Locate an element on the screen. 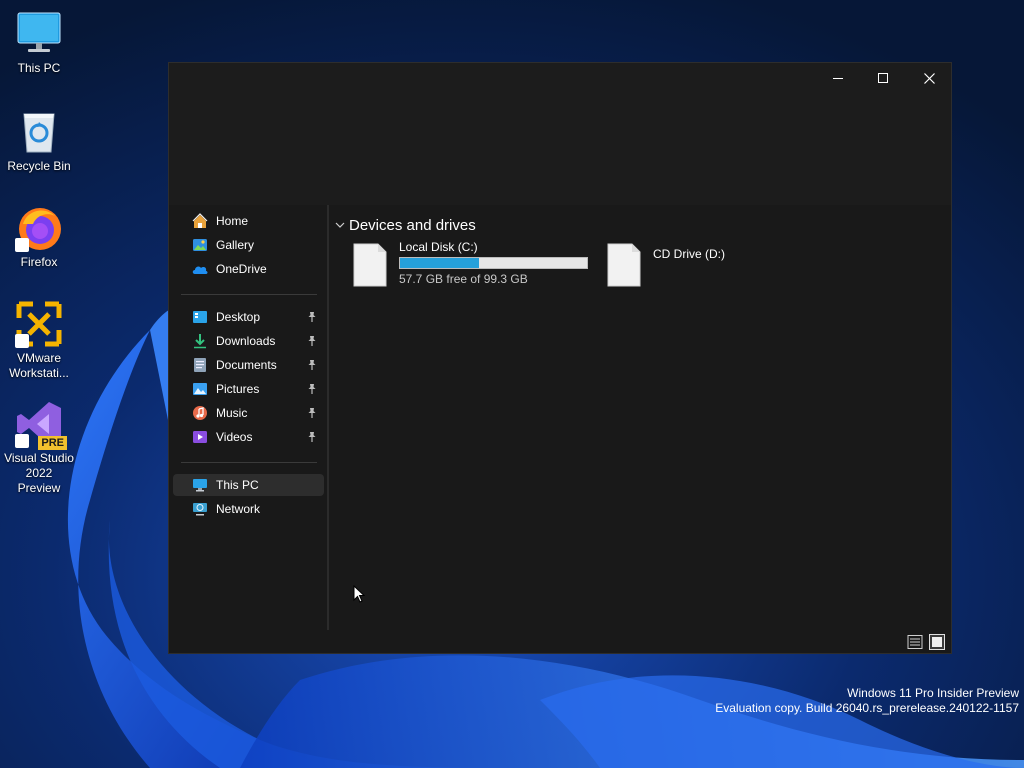 This screenshot has width=1024, height=768. nav-item-home: Home is located at coordinates (248, 221).